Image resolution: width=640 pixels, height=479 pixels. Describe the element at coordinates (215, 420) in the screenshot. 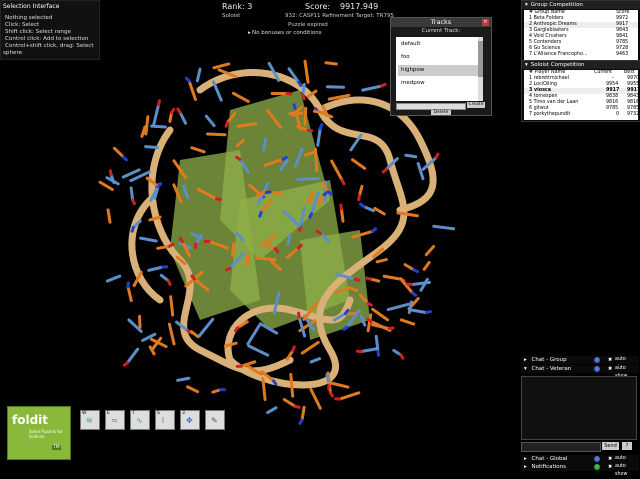

I see `notes-tool-button: ✎` at that location.